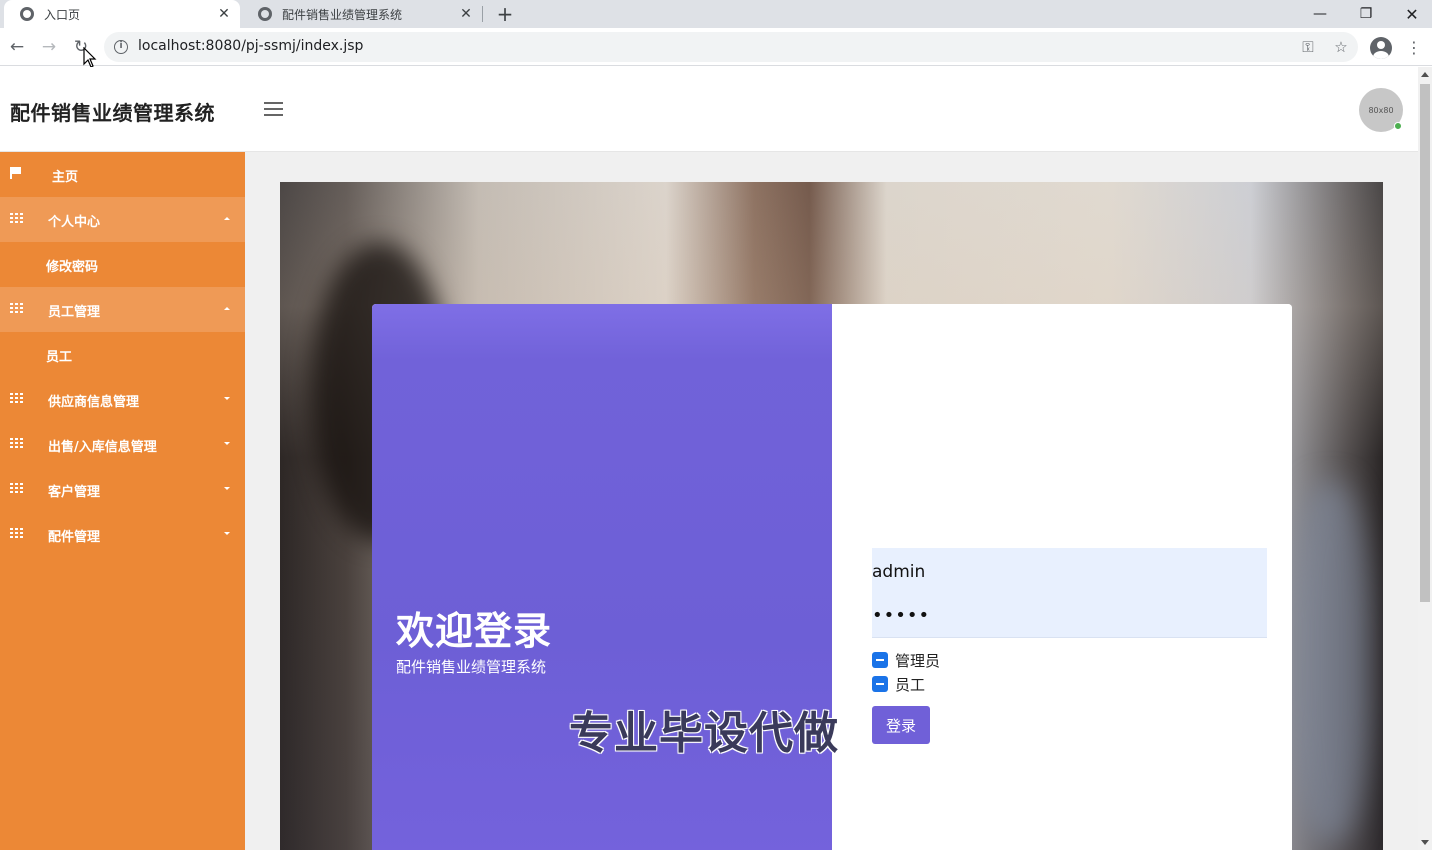 The width and height of the screenshot is (1432, 850). What do you see at coordinates (122, 309) in the screenshot?
I see `sidebar-item-employee-management: 员工管理` at bounding box center [122, 309].